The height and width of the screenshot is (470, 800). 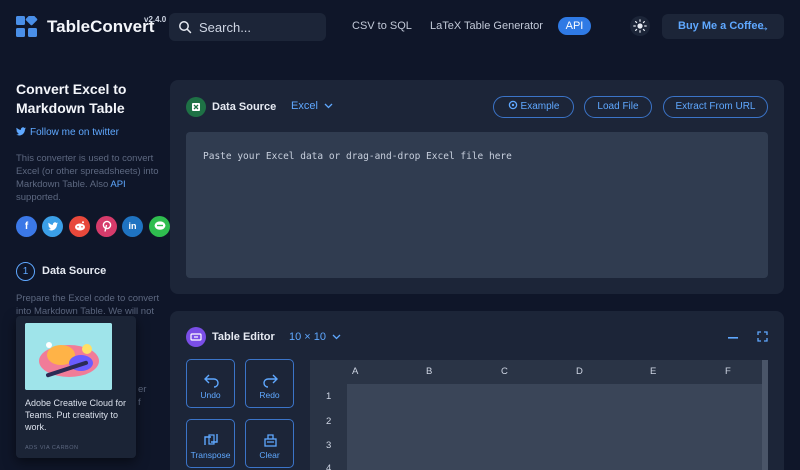 I want to click on clear-label: Clear, so click(x=269, y=455).